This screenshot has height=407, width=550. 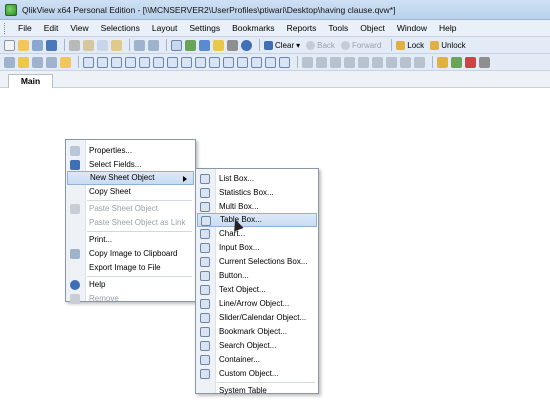 What do you see at coordinates (88, 45) in the screenshot?
I see `cut-icon` at bounding box center [88, 45].